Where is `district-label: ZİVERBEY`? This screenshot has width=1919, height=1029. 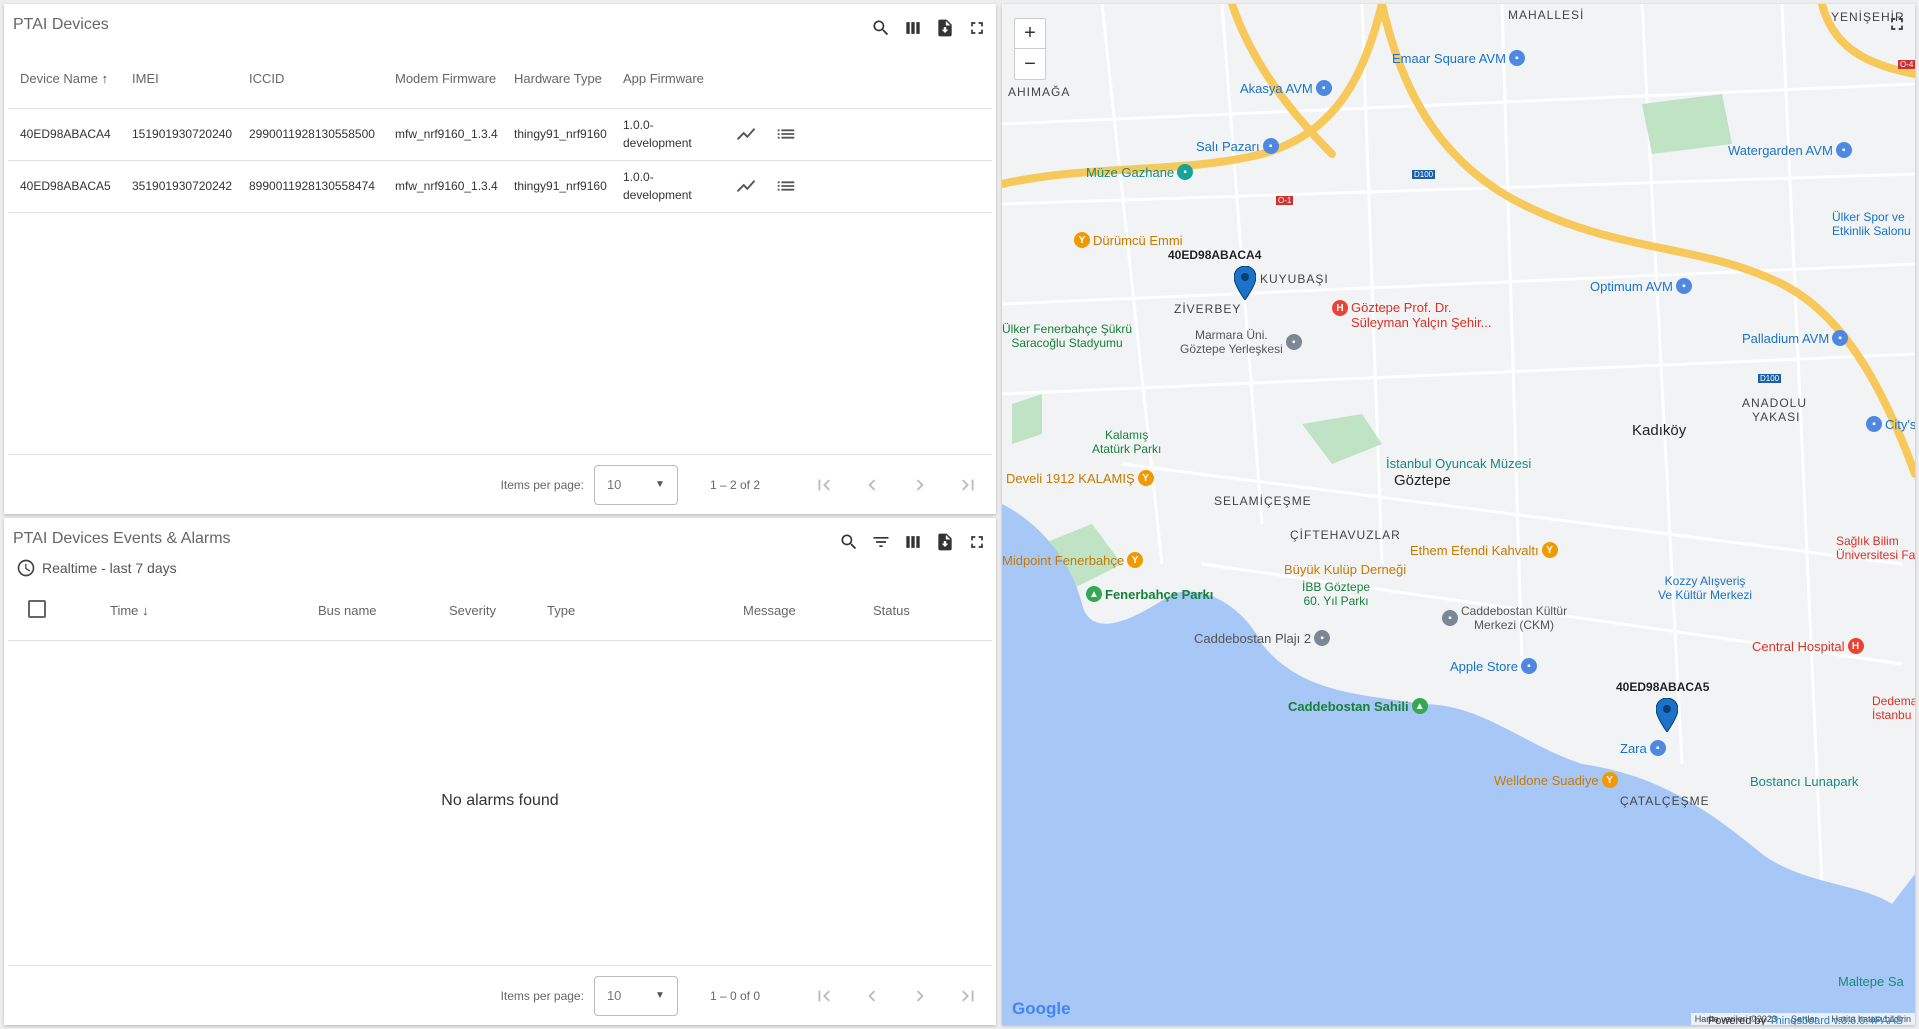 district-label: ZİVERBEY is located at coordinates (1208, 309).